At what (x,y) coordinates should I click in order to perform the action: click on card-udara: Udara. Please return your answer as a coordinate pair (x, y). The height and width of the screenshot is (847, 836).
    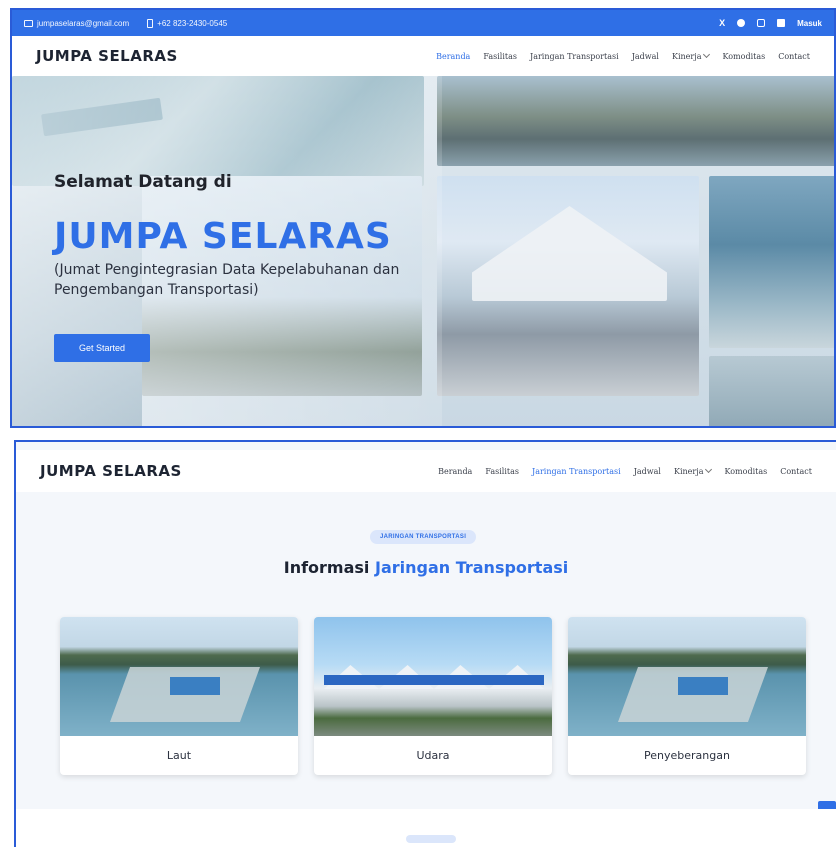
    Looking at the image, I should click on (433, 696).